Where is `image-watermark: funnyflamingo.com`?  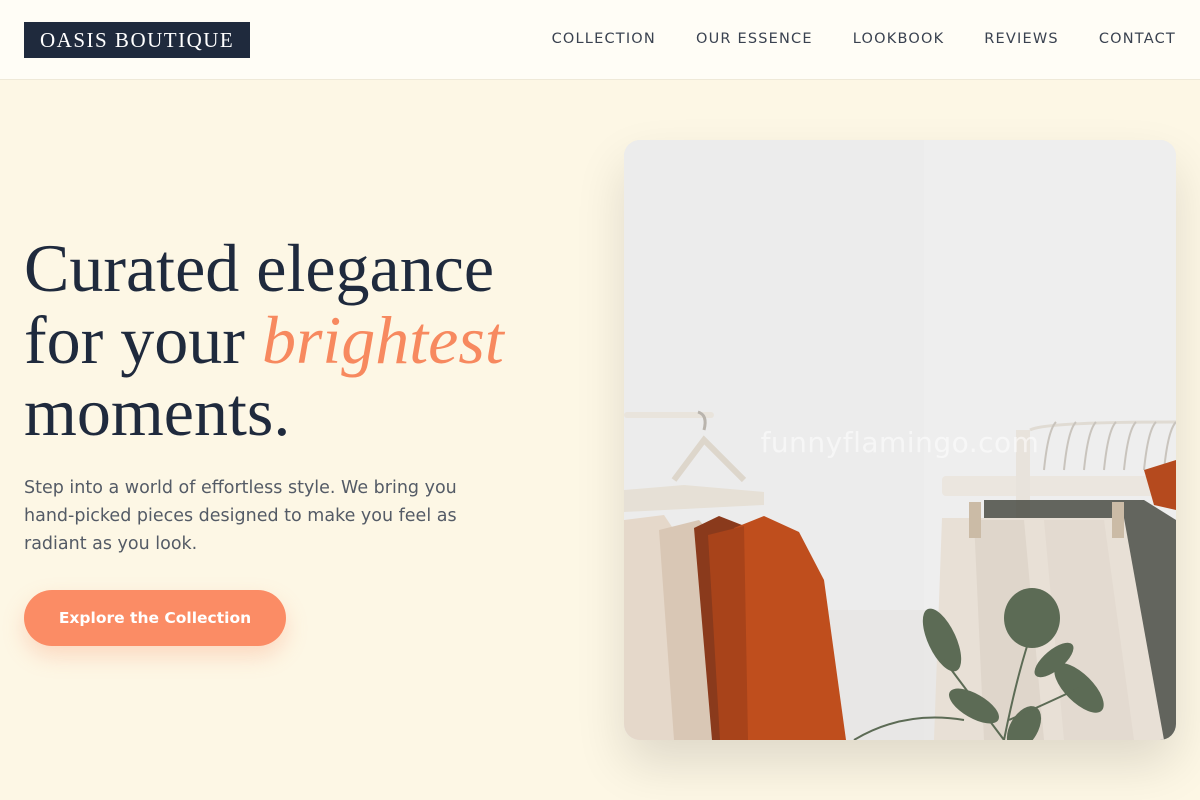
image-watermark: funnyflamingo.com is located at coordinates (900, 442).